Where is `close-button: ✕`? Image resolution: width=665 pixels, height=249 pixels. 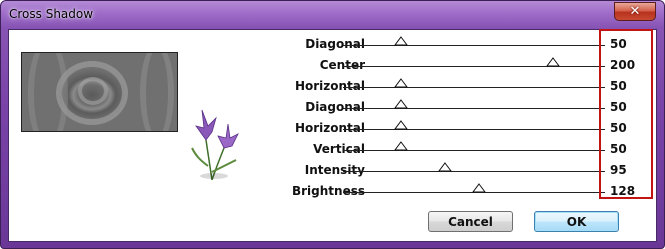 close-button: ✕ is located at coordinates (635, 11).